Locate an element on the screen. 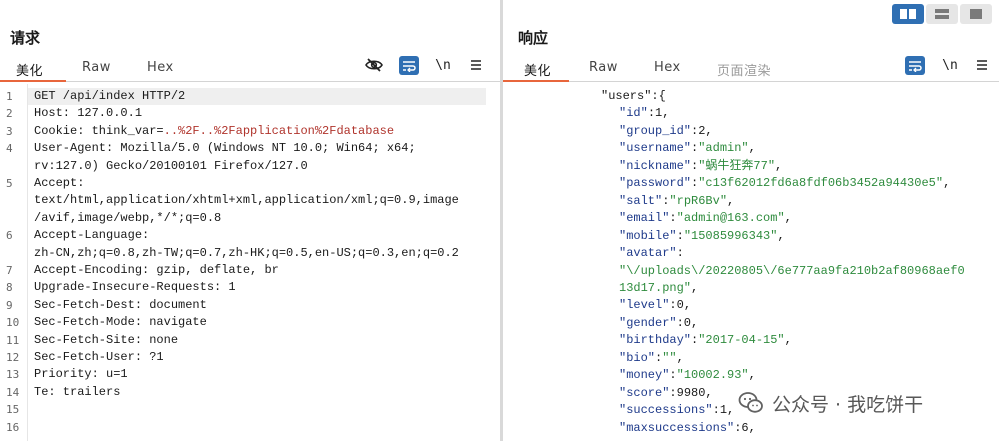 This screenshot has height=441, width=999. json-line: "salt":"rpR6Bv", is located at coordinates (676, 202).